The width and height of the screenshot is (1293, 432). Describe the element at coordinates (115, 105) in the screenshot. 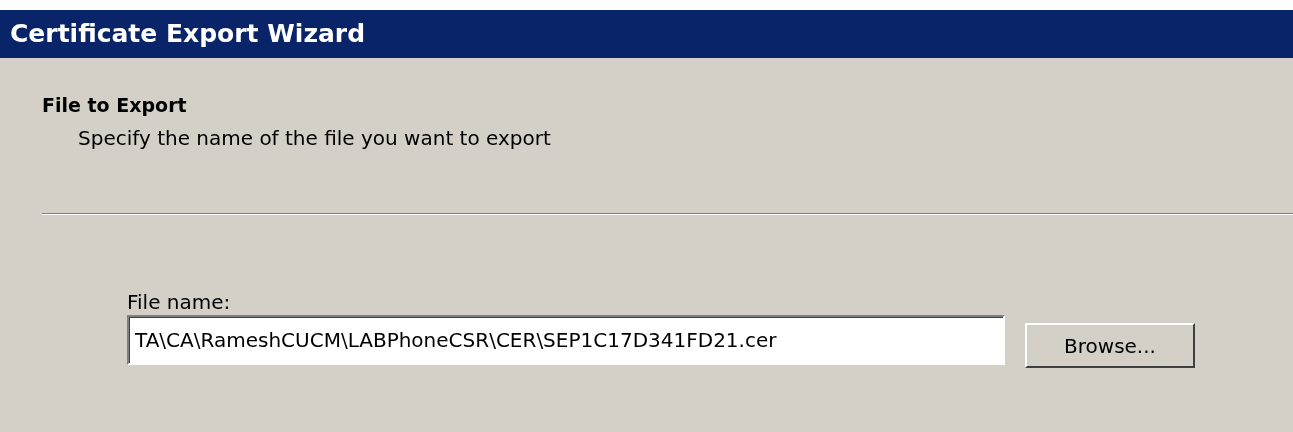

I see `page-heading: File to Export` at that location.